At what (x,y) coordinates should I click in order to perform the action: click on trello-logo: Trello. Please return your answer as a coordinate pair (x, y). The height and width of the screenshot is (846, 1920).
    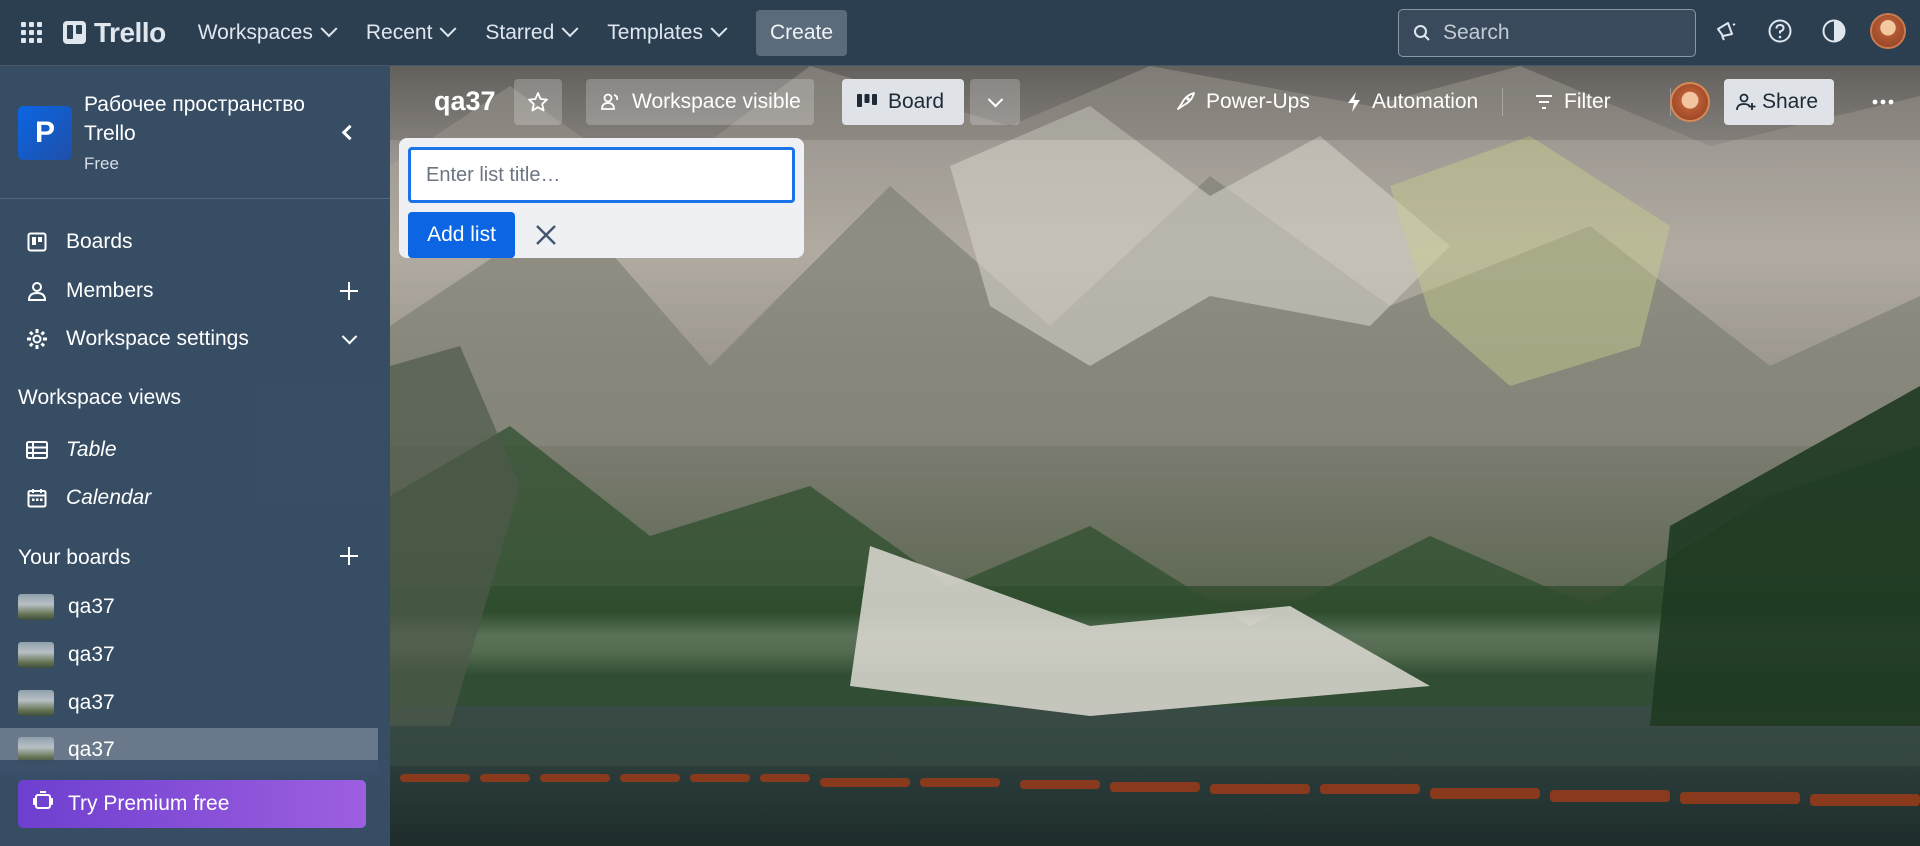
    Looking at the image, I should click on (114, 33).